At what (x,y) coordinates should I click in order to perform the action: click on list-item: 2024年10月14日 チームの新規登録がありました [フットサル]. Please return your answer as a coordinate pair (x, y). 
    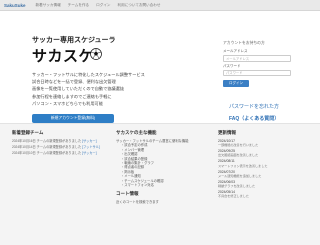
    Looking at the image, I should click on (59, 147).